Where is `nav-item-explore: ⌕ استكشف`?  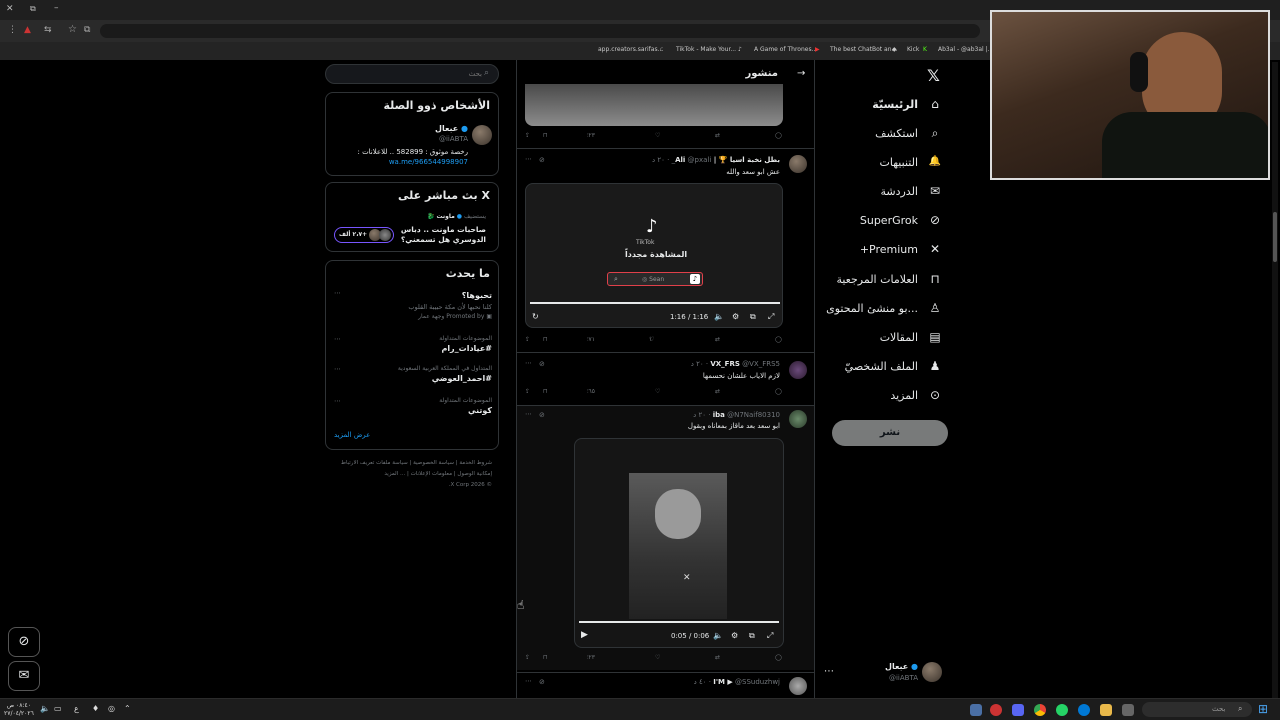 nav-item-explore: ⌕ استكشف is located at coordinates (908, 133).